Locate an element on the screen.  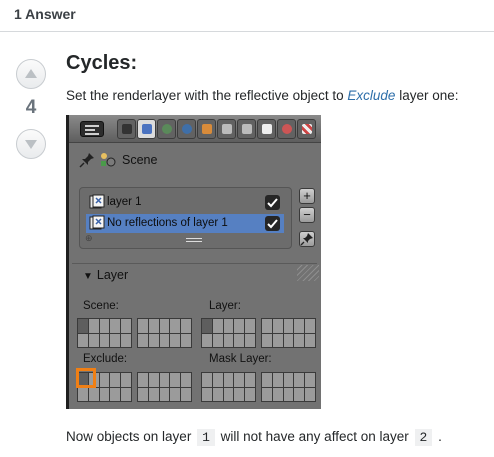
layer-panel-title: Layer is located at coordinates (112, 275).